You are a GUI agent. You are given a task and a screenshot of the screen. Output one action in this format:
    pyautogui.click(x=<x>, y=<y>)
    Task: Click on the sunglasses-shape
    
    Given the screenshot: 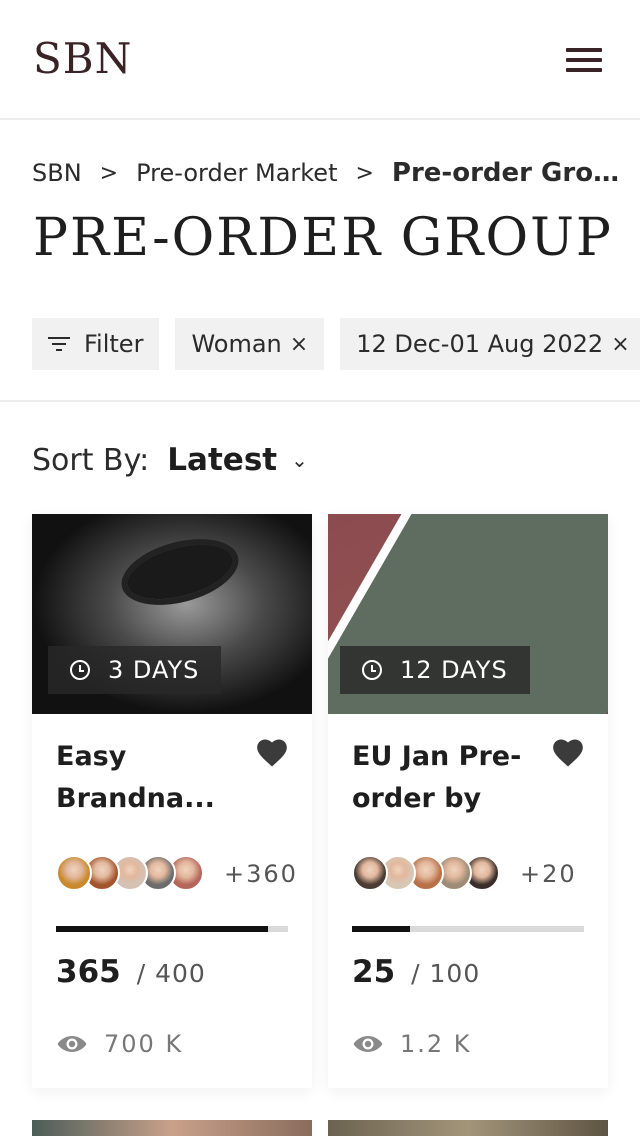 What is the action you would take?
    pyautogui.click(x=180, y=572)
    